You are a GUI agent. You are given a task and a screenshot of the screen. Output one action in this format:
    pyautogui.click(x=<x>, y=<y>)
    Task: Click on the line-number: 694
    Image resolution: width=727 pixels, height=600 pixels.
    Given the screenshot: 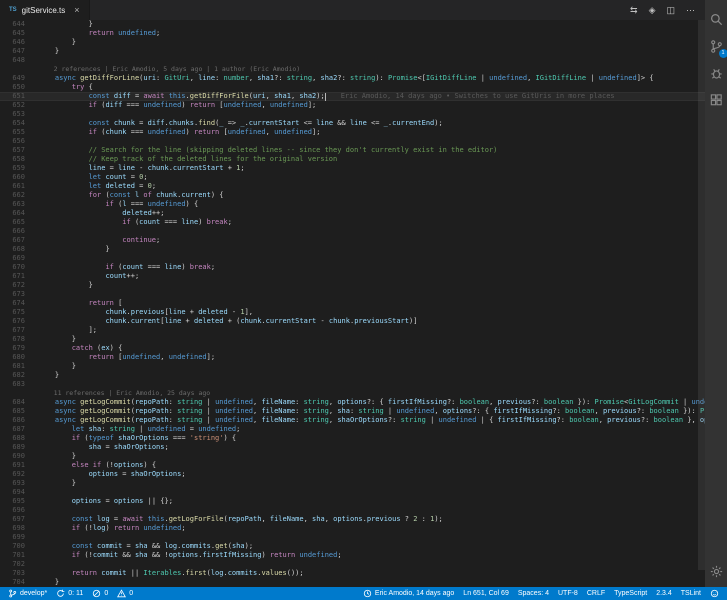 What is the action you would take?
    pyautogui.click(x=19, y=492)
    